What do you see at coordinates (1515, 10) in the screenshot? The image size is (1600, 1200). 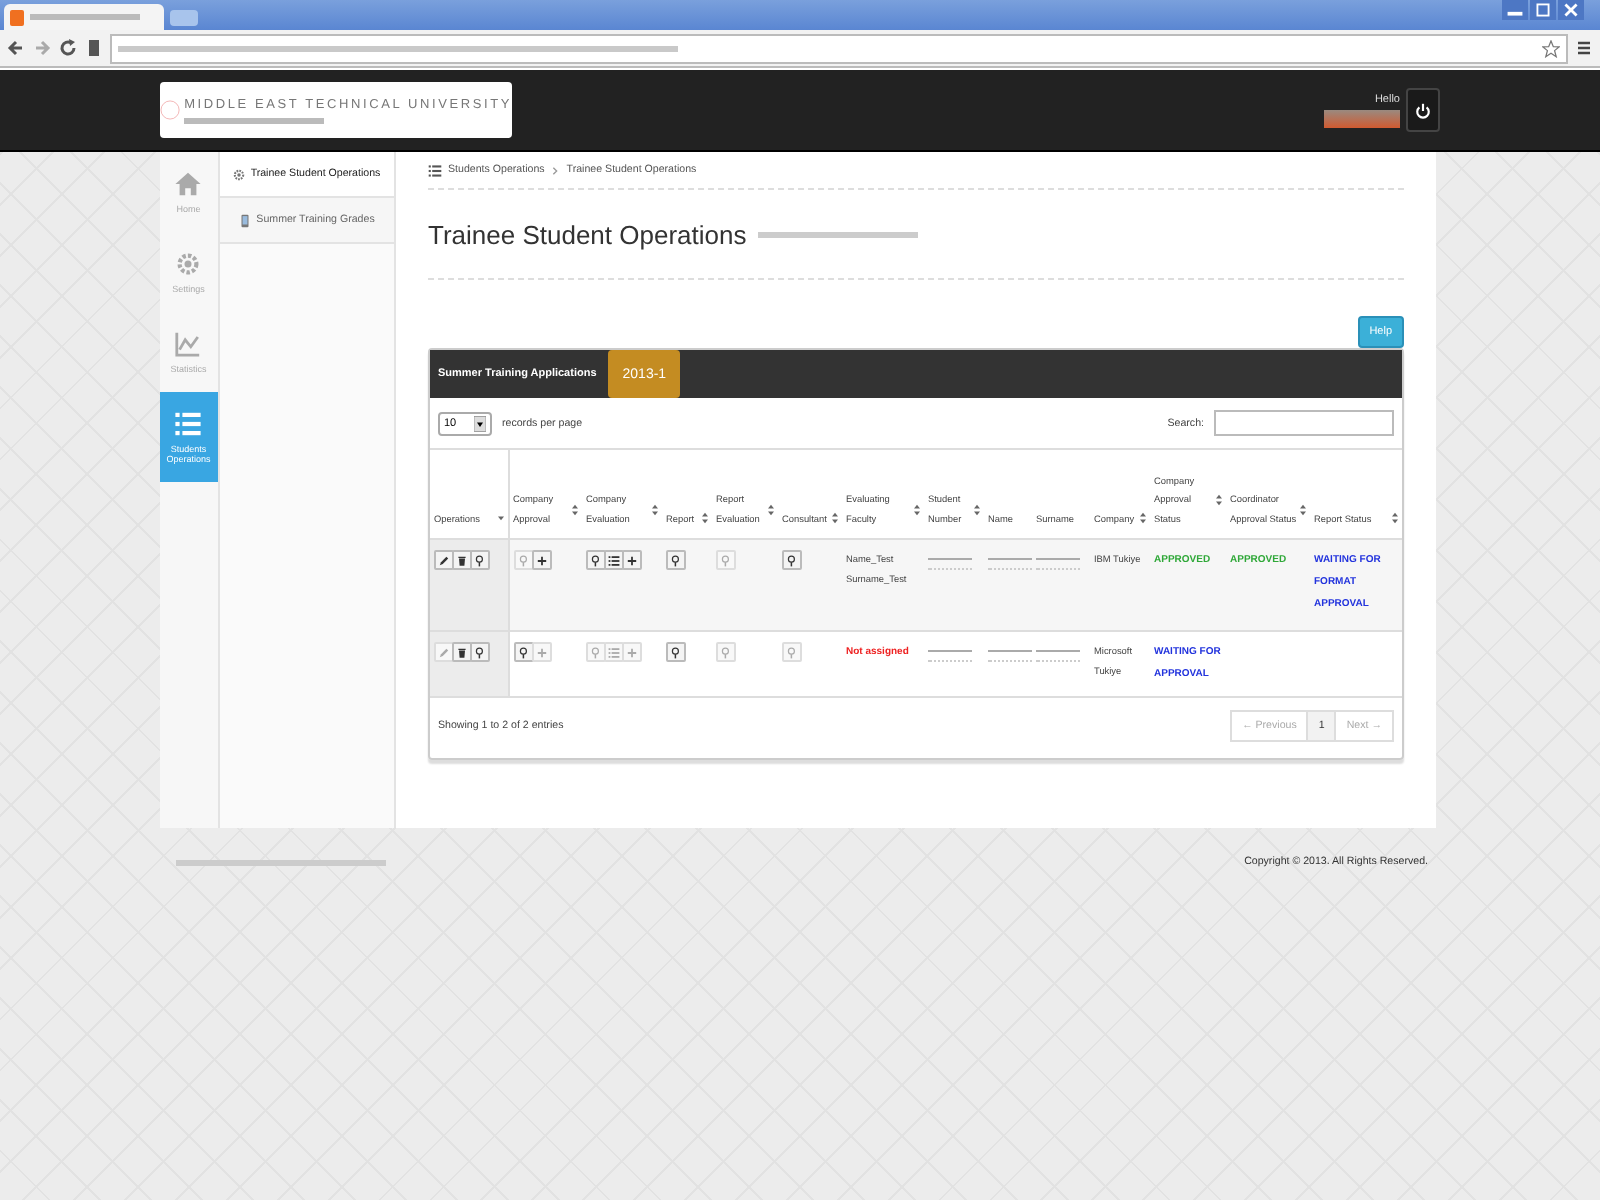 I see `minimize-icon` at bounding box center [1515, 10].